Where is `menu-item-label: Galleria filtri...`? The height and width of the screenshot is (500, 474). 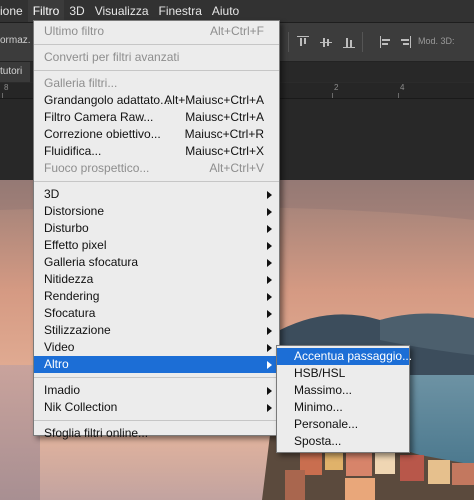 menu-item-label: Galleria filtri... is located at coordinates (81, 83).